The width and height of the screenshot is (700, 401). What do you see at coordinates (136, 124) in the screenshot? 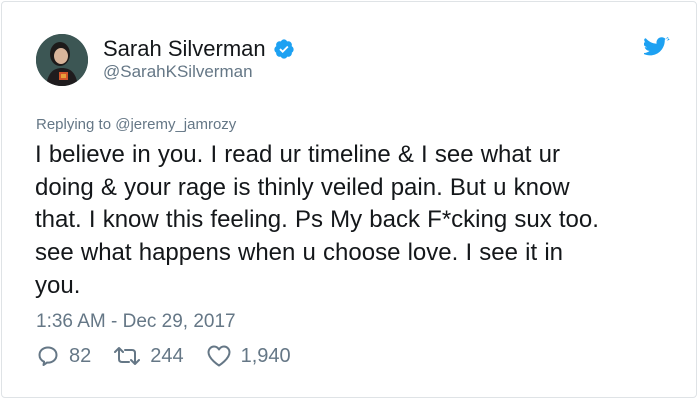
I see `replying-to-label: Replying to @jeremy_jamrozy` at bounding box center [136, 124].